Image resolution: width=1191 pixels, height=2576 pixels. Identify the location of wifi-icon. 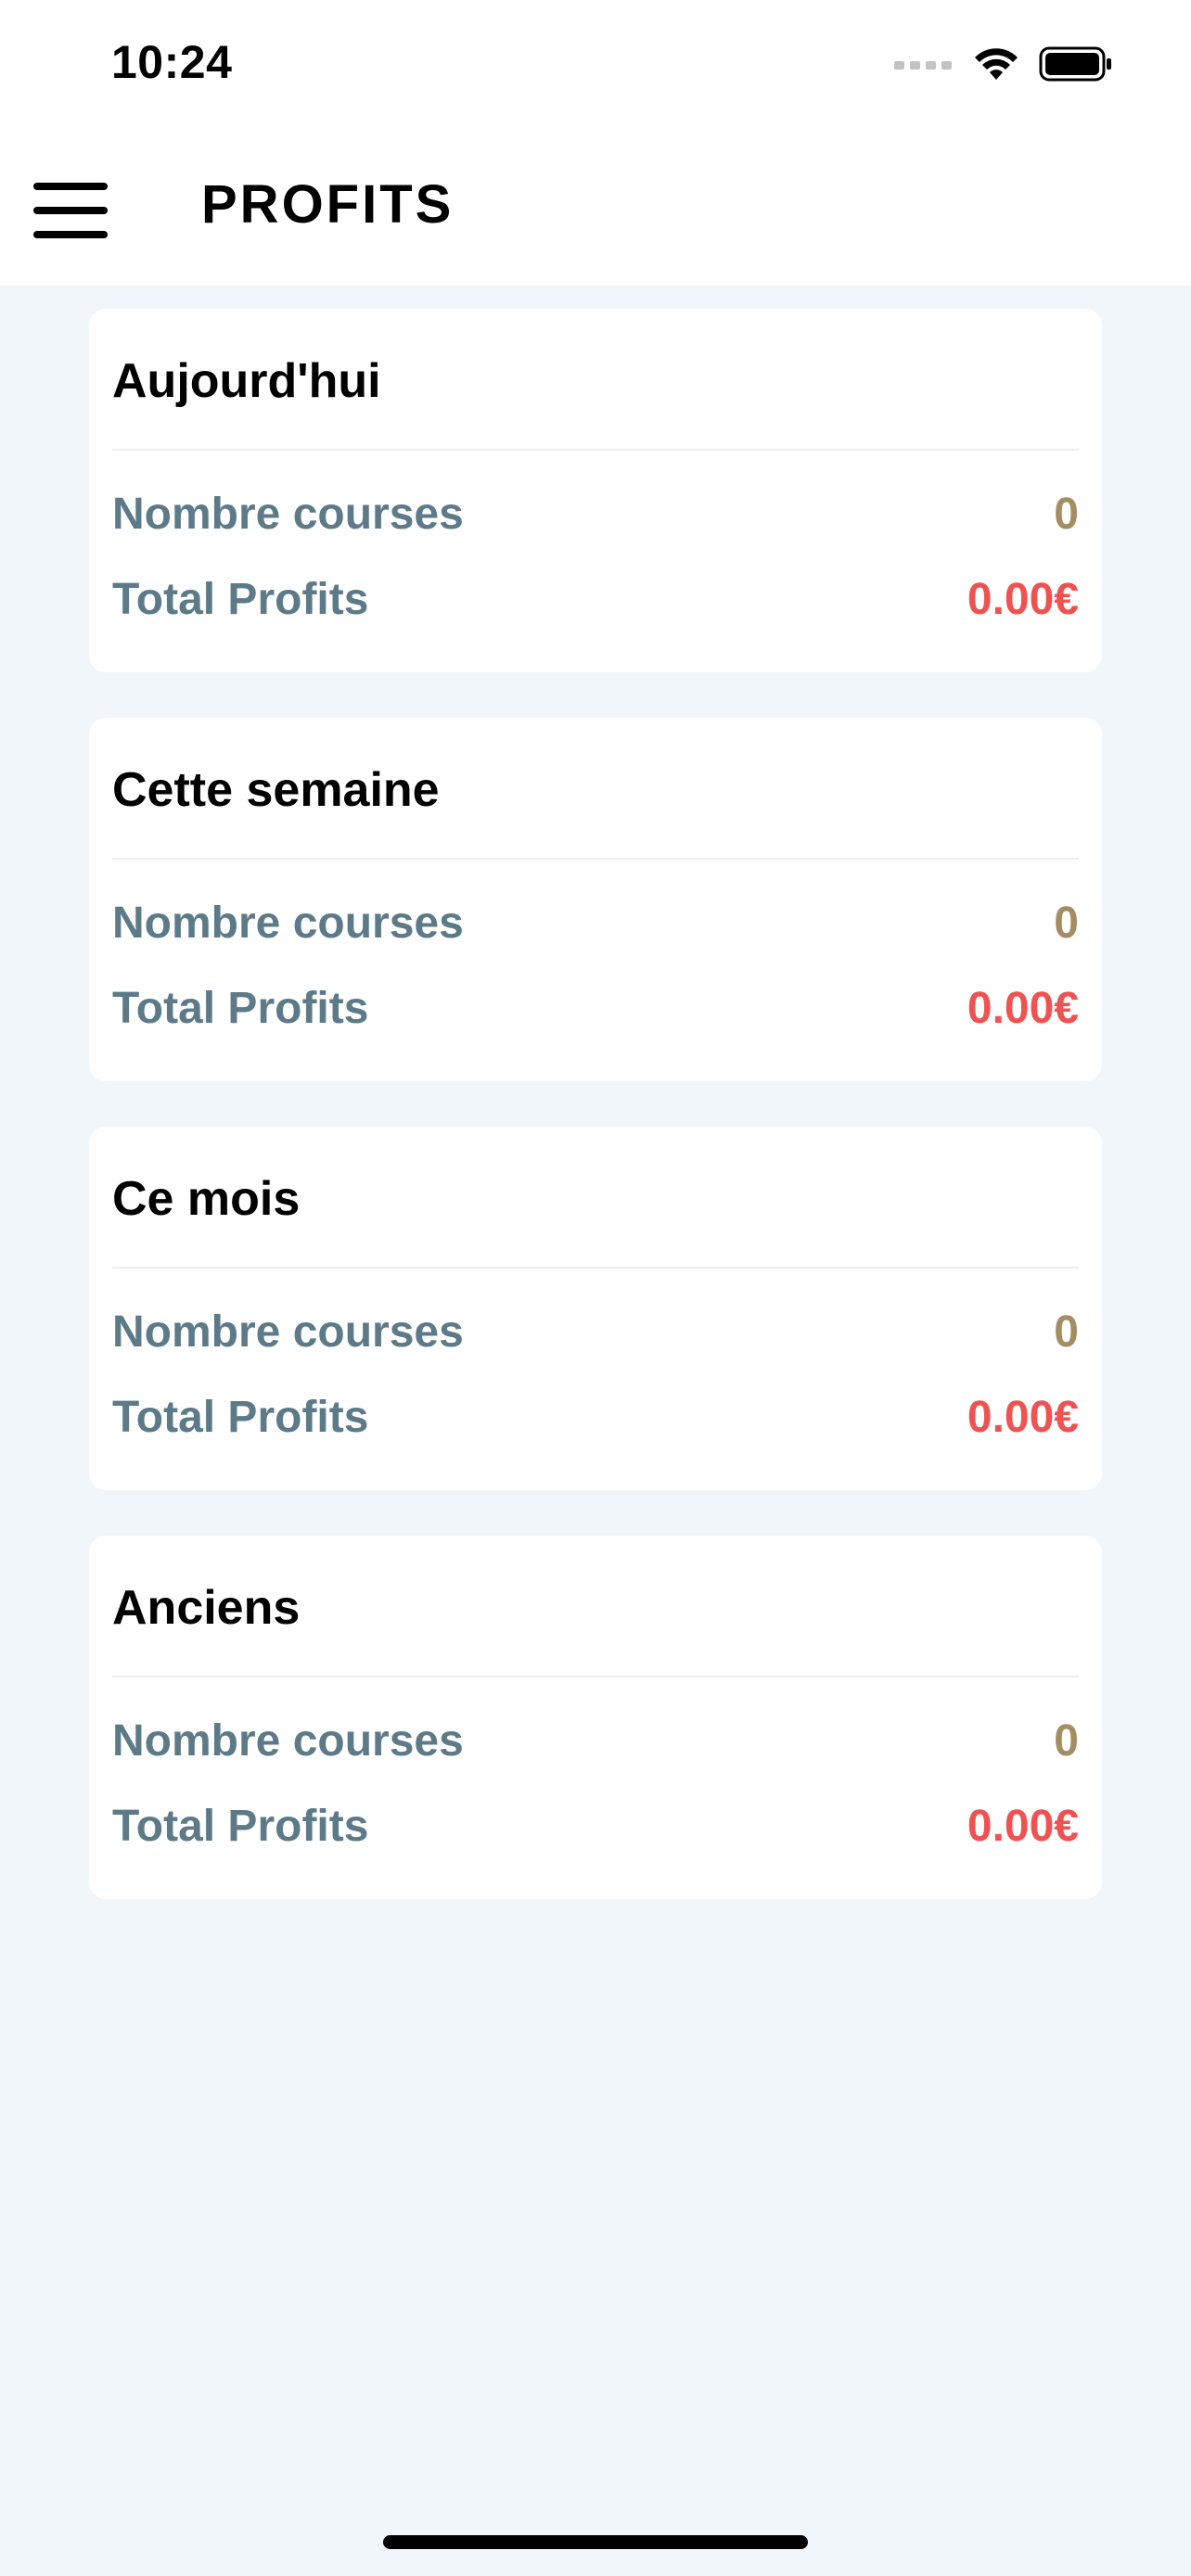
(996, 64).